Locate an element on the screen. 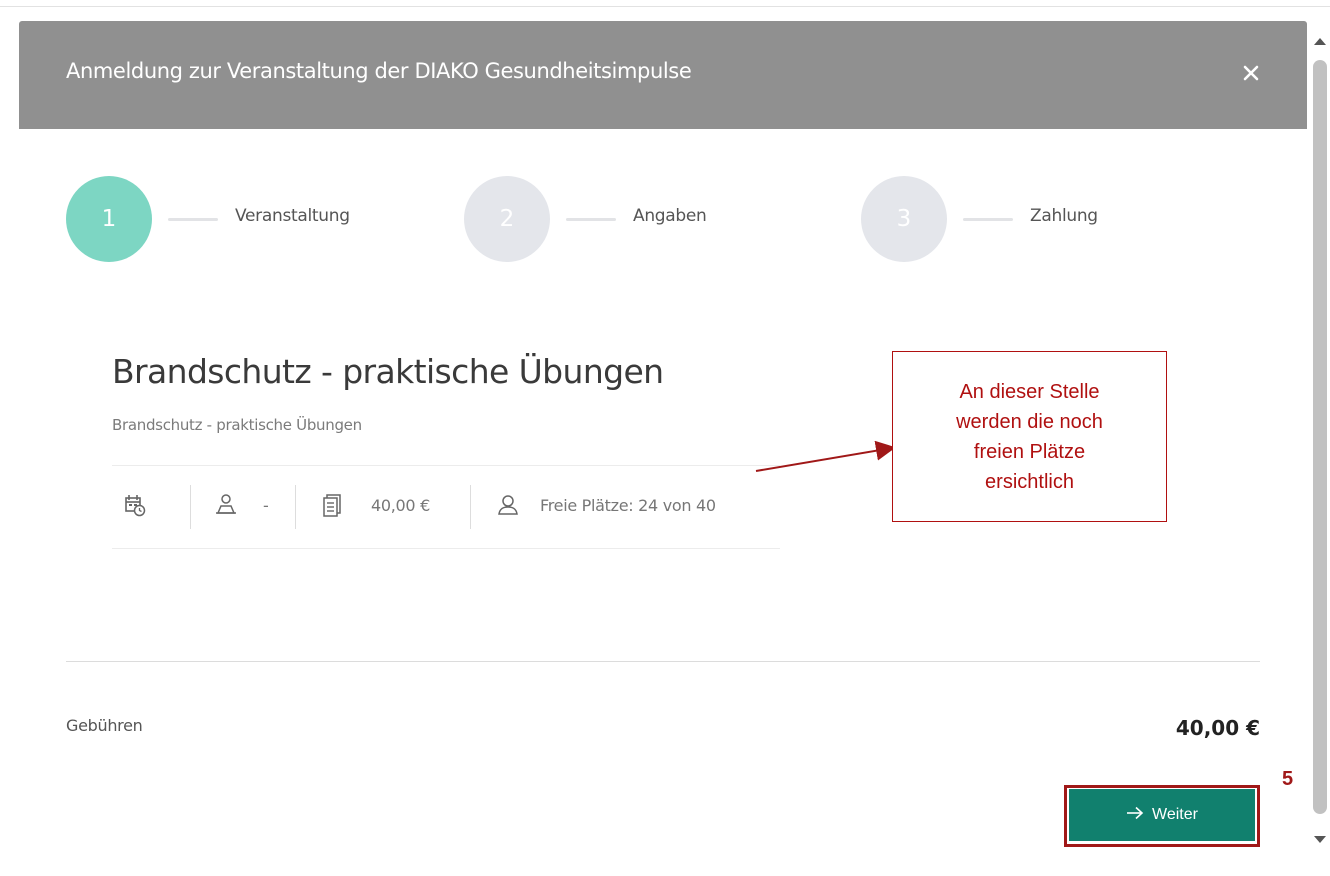 The image size is (1330, 876). step-3-circle: 3 is located at coordinates (904, 219).